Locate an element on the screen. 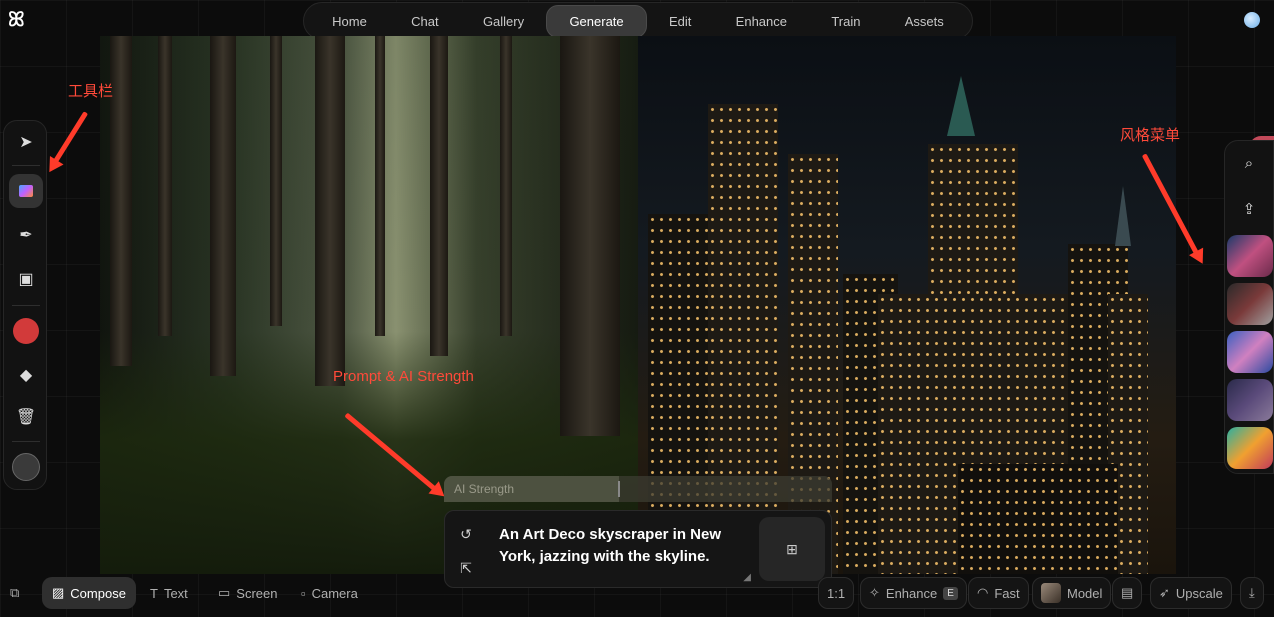  aspect-ratio-label: 1:1 is located at coordinates (836, 593).